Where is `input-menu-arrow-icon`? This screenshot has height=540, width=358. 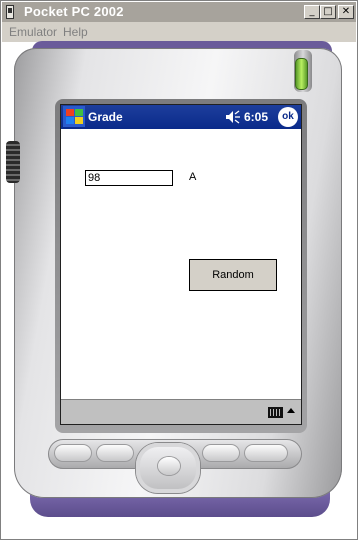 input-menu-arrow-icon is located at coordinates (291, 410).